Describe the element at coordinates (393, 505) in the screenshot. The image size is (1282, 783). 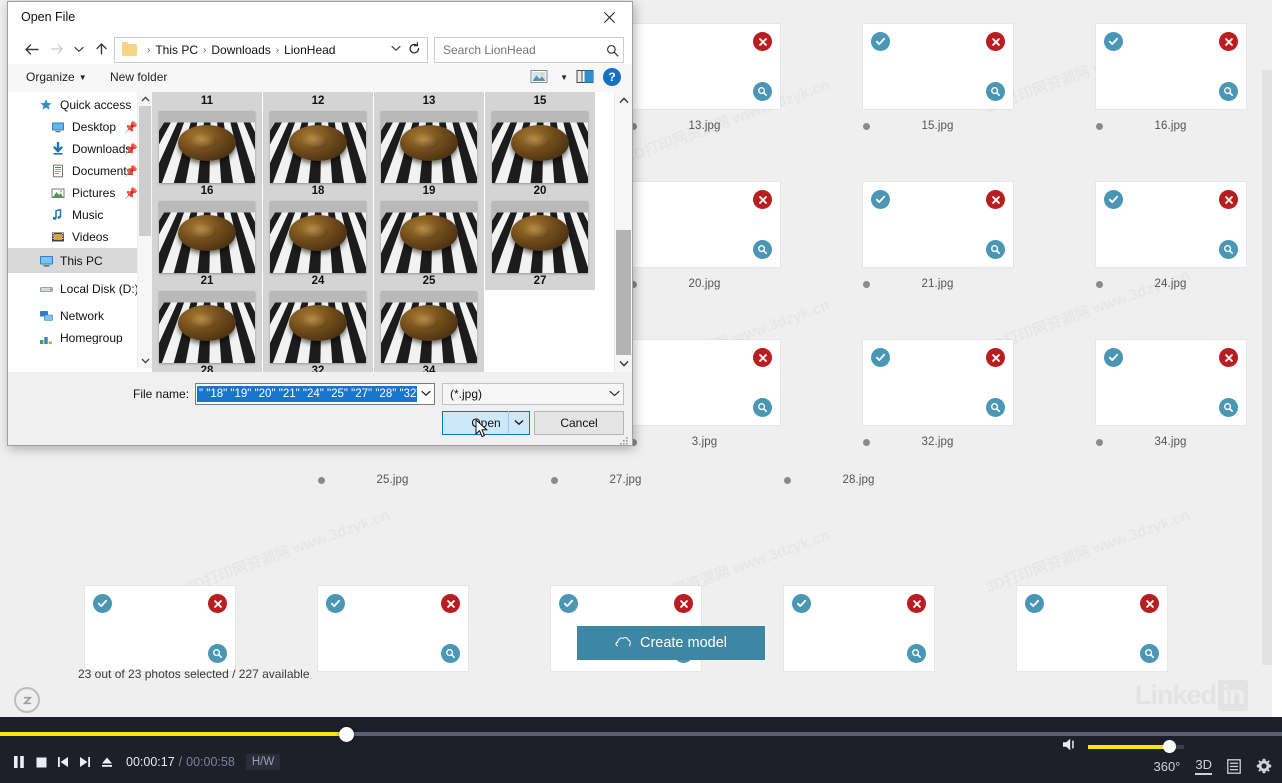
I see `photo-cell: 25.jpg` at that location.